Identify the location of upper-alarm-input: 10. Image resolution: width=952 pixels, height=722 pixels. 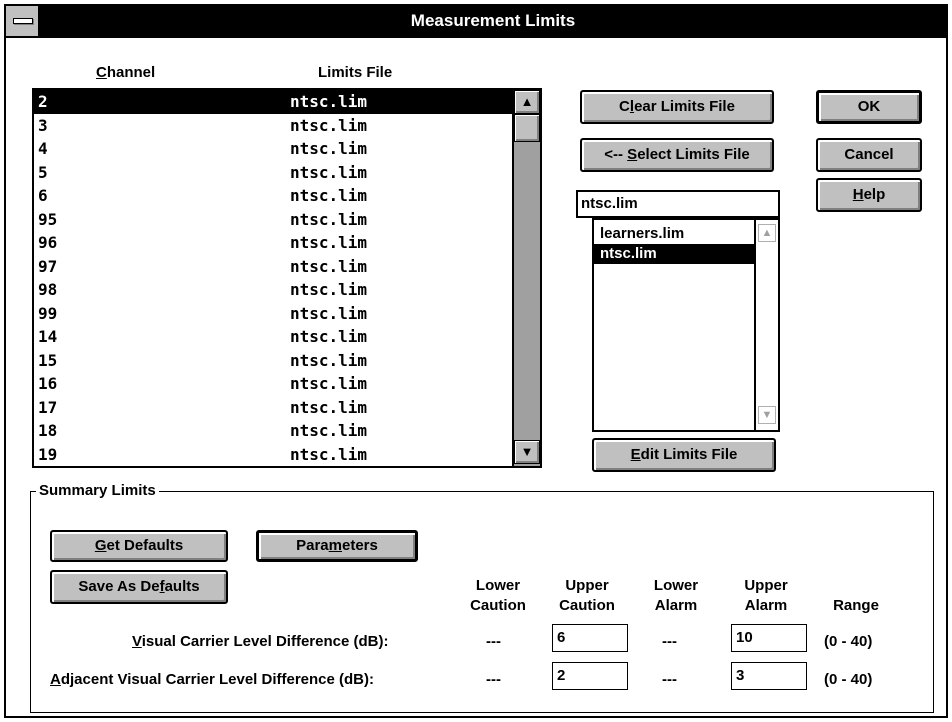
(769, 638).